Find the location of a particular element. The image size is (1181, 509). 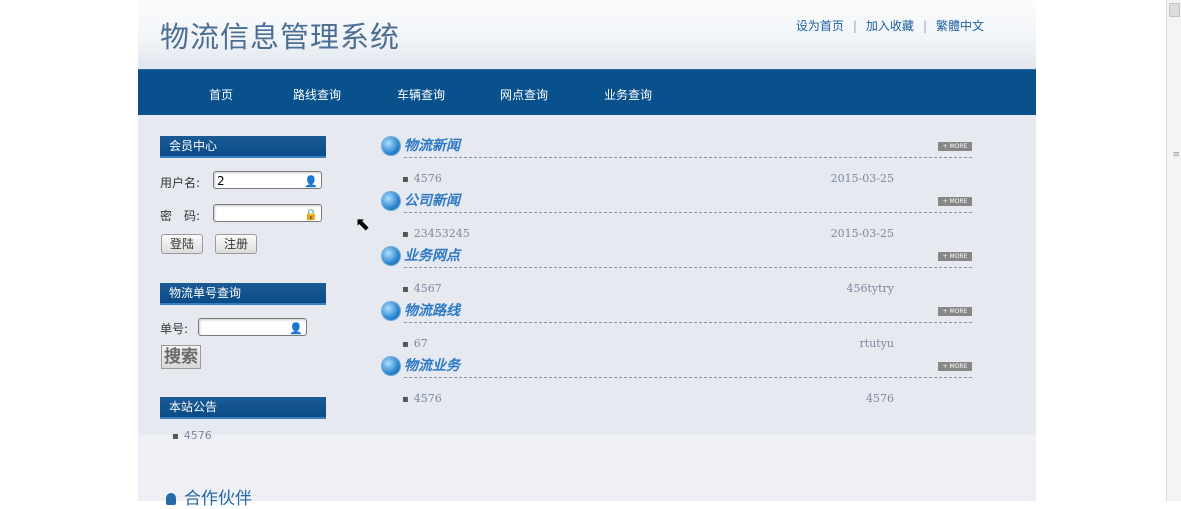

nav-item-home: 首页 is located at coordinates (221, 94).